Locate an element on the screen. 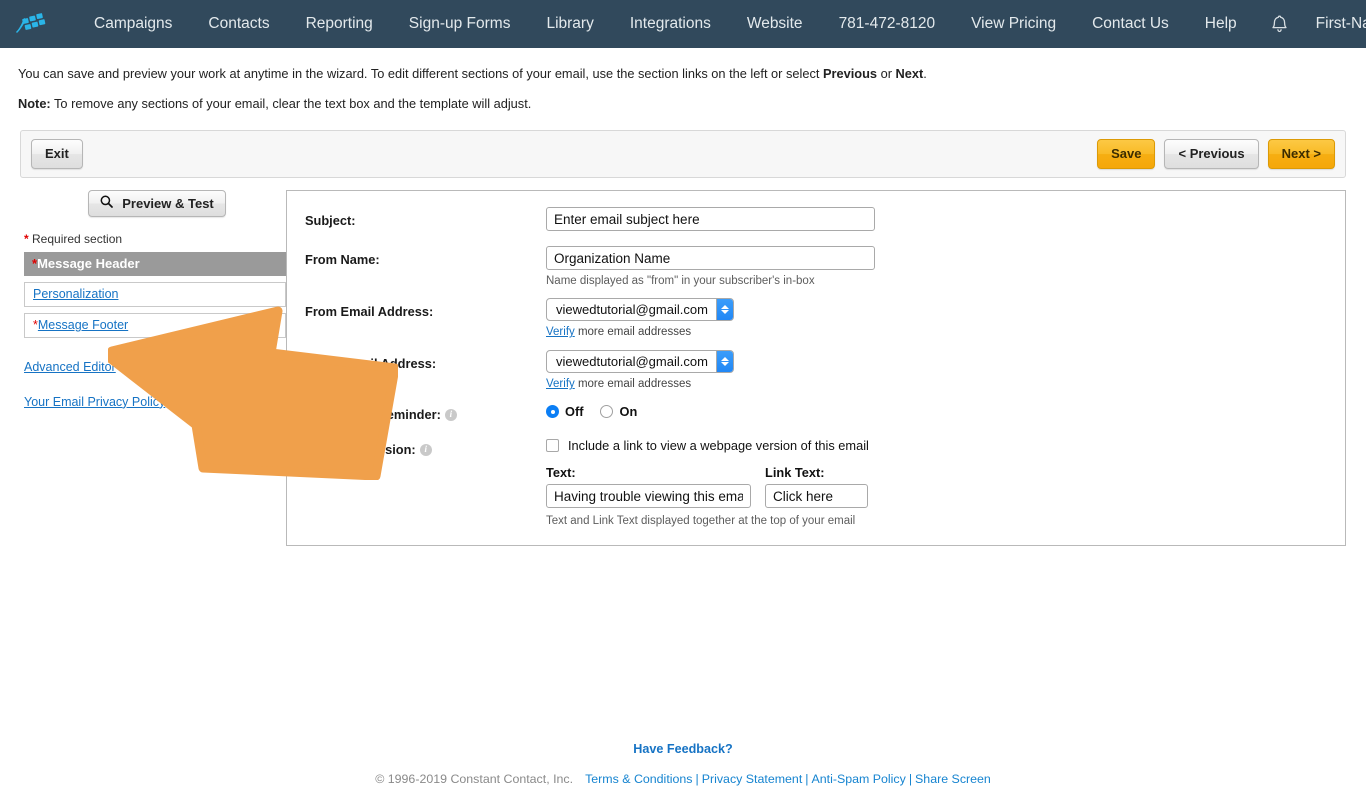 The width and height of the screenshot is (1366, 798). email-privacy-policy-link: Your Email Privacy Policy is located at coordinates (155, 402).